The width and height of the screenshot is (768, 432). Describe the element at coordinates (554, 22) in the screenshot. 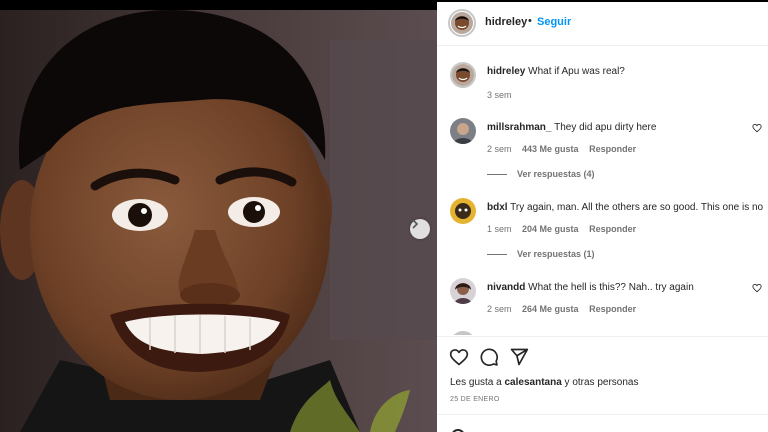

I see `follow-button: Seguir` at that location.